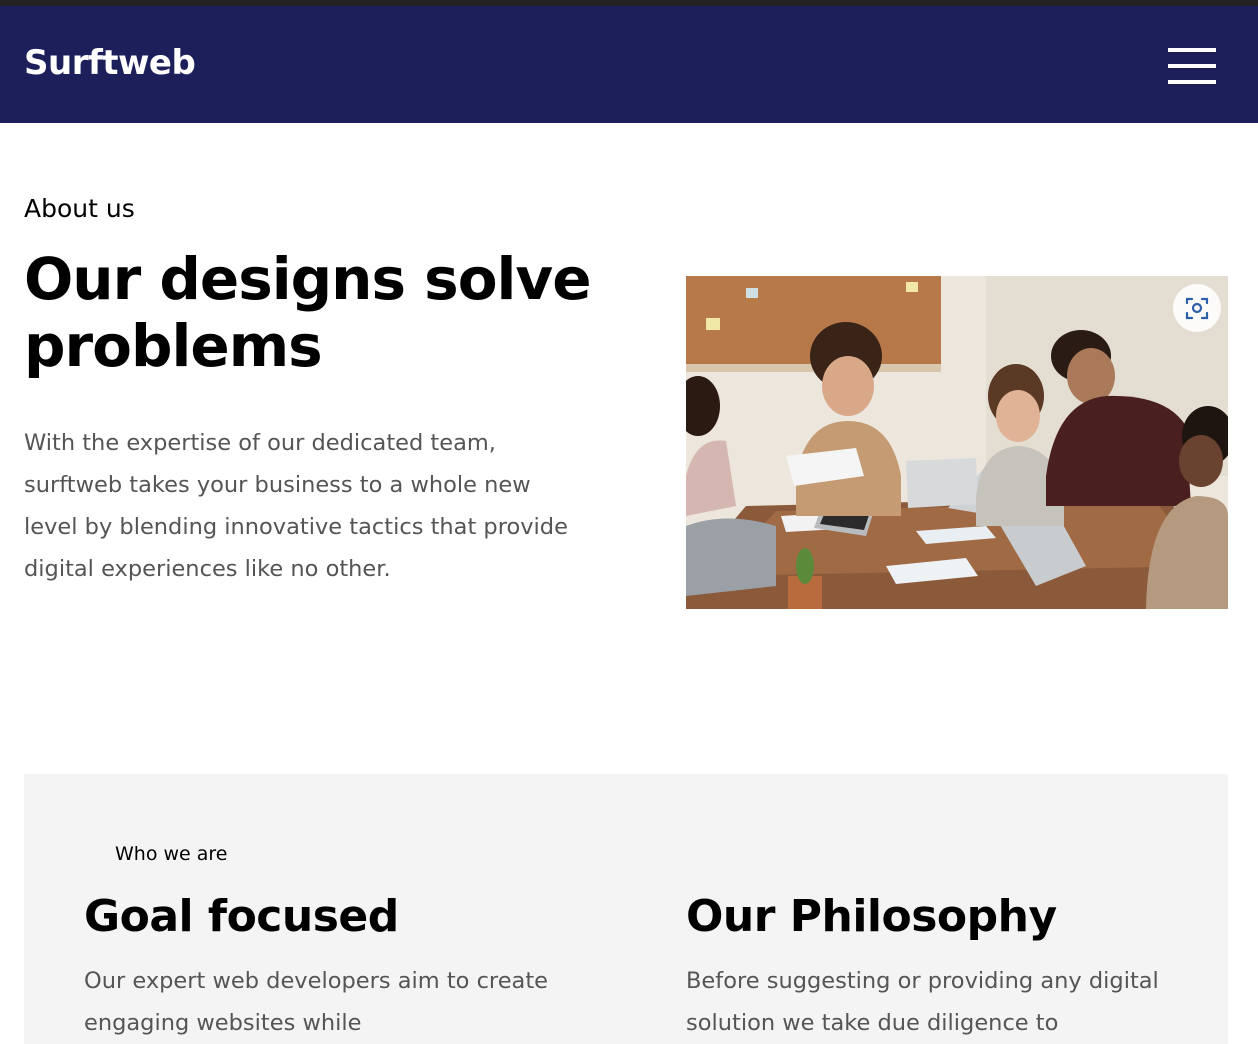 The width and height of the screenshot is (1258, 1044). I want to click on goal-focused-title: Goal focused, so click(241, 916).